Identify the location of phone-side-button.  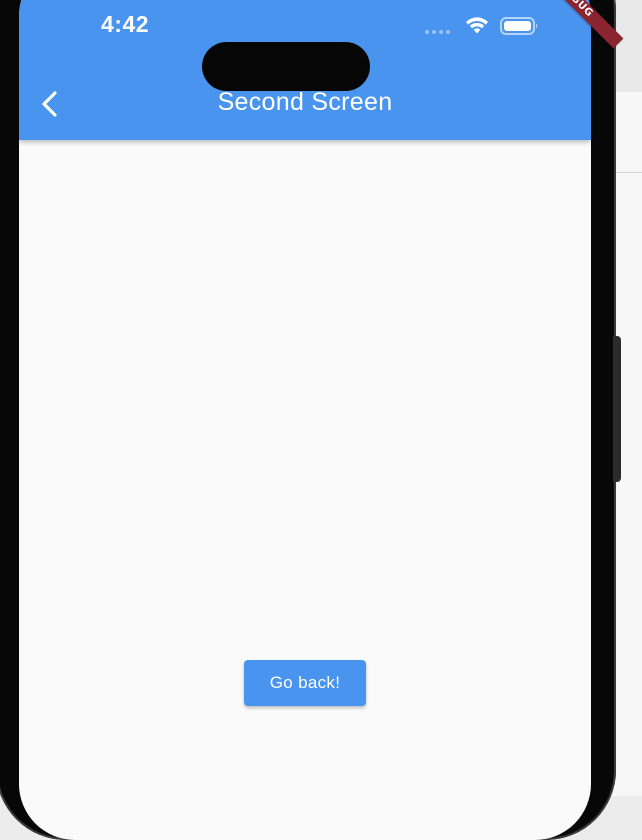
(617, 409).